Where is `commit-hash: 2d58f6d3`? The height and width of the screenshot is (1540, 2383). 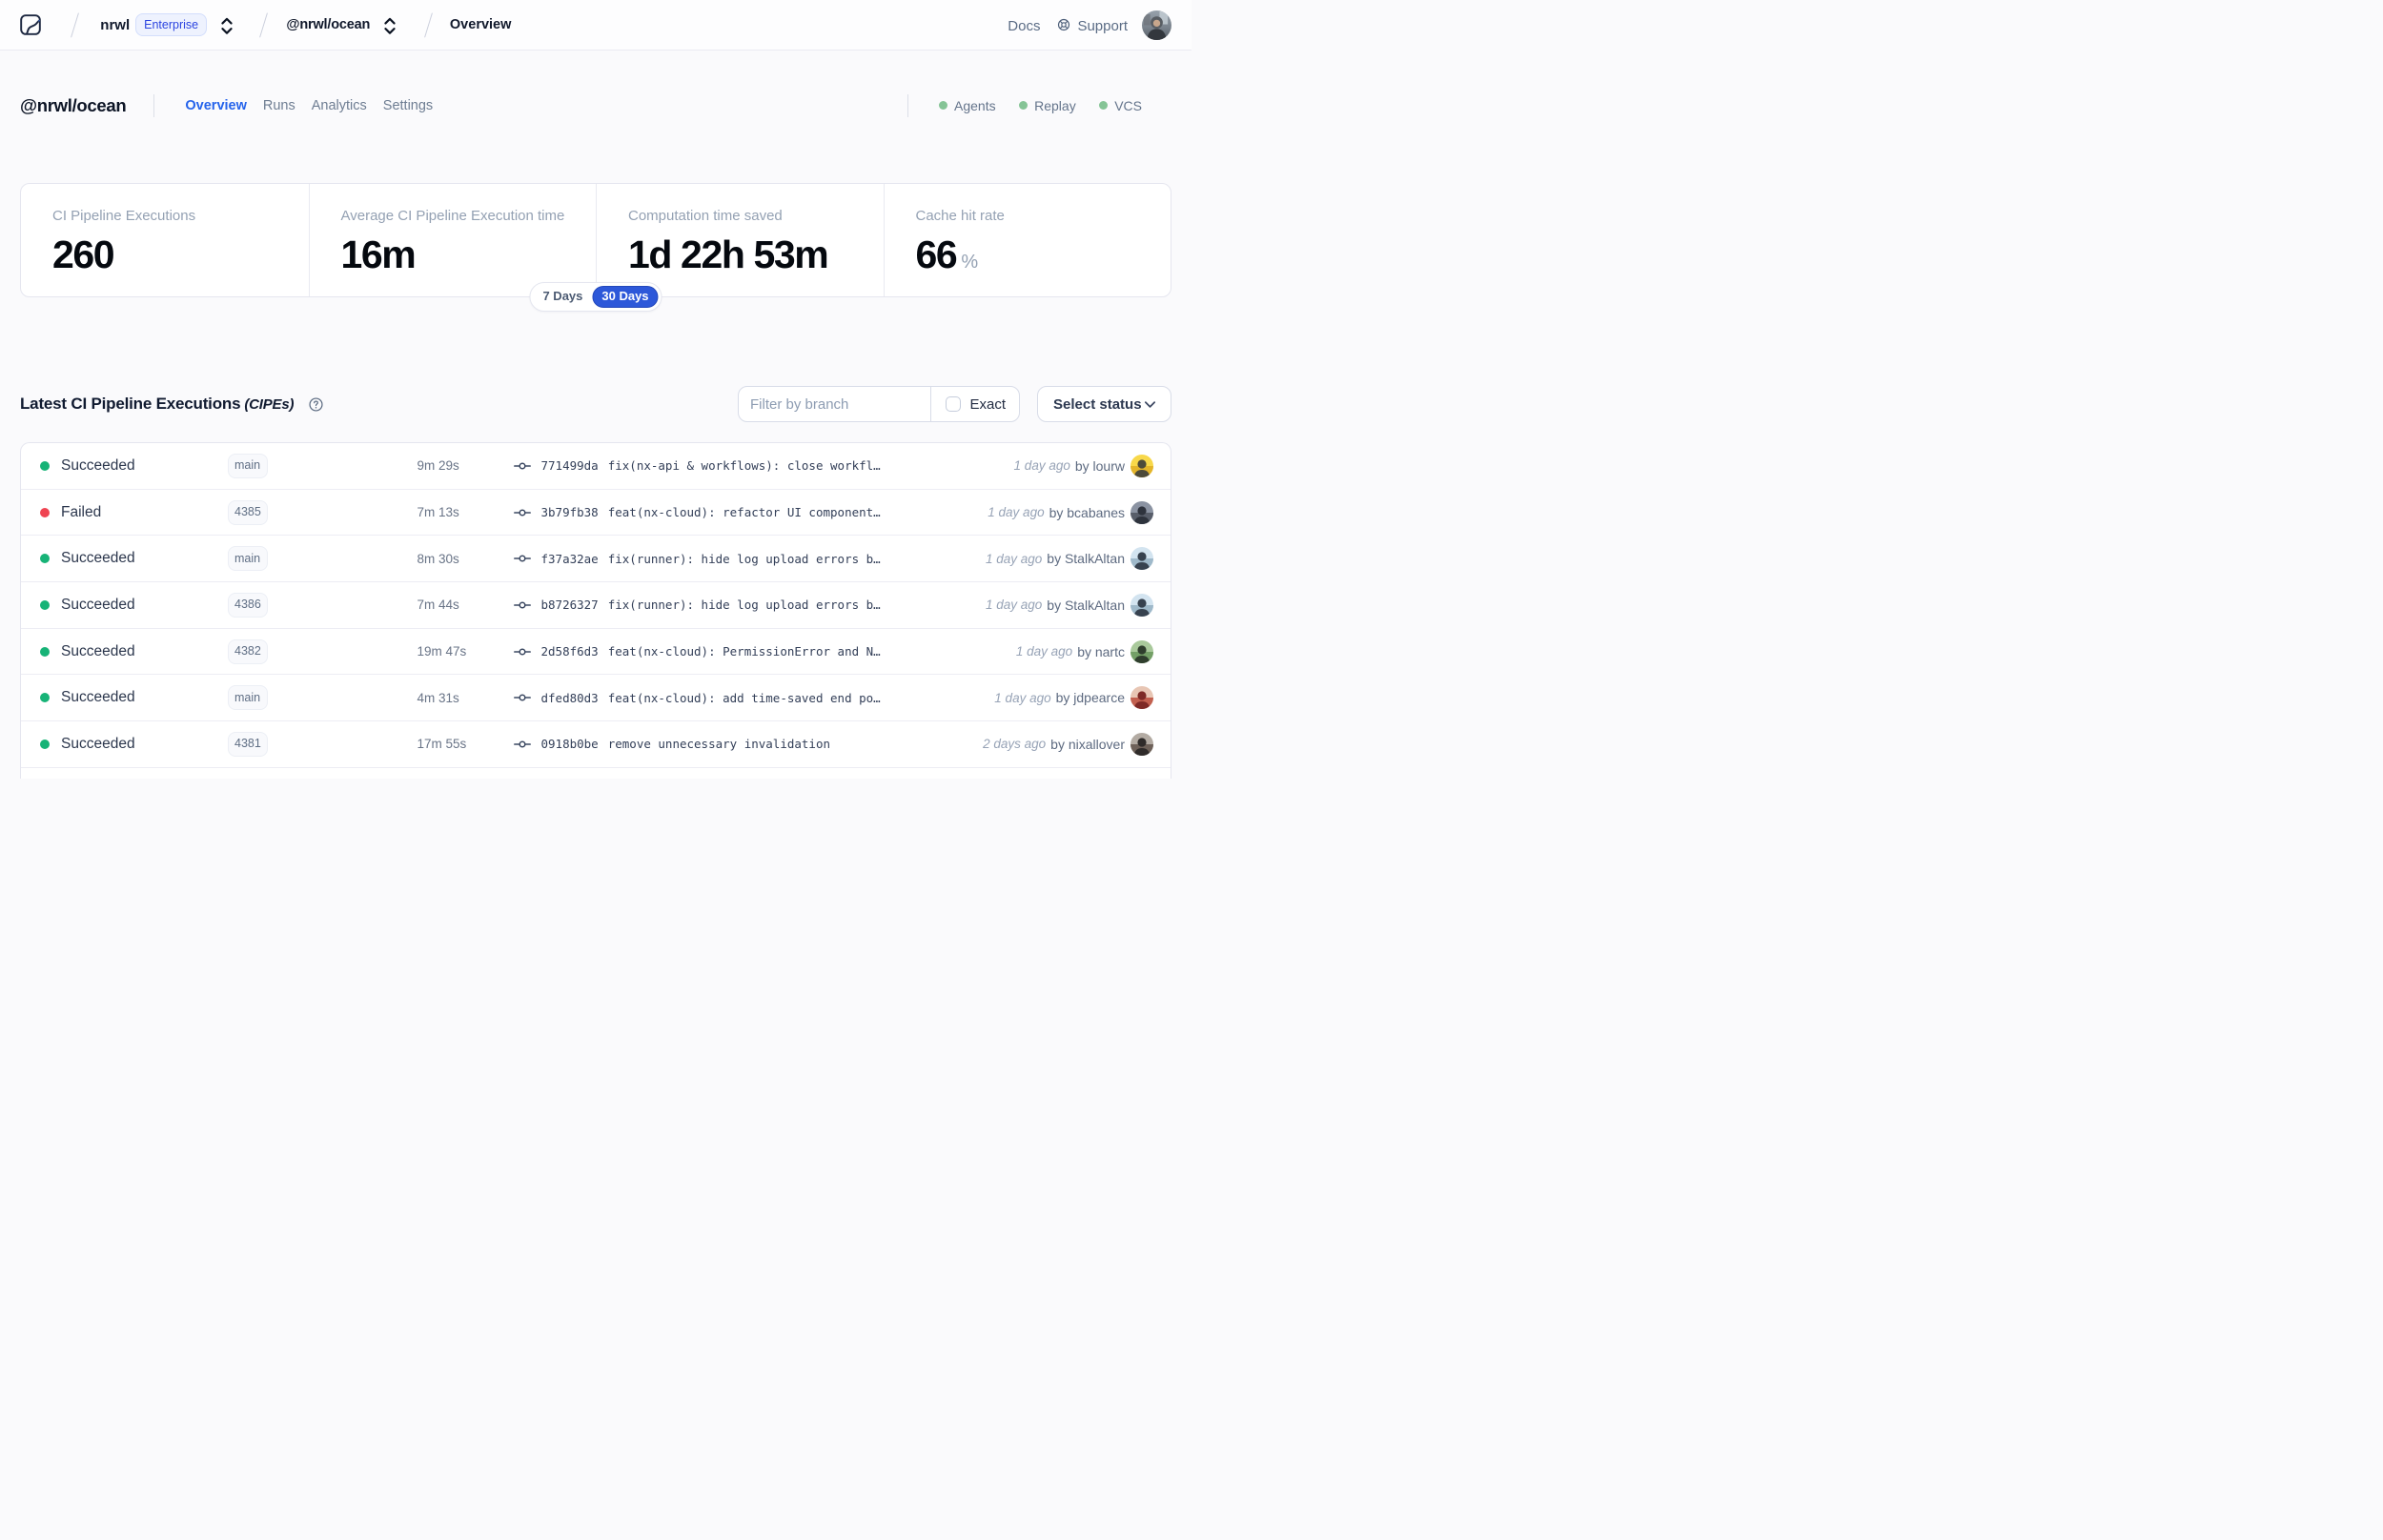
commit-hash: 2d58f6d3 is located at coordinates (570, 651).